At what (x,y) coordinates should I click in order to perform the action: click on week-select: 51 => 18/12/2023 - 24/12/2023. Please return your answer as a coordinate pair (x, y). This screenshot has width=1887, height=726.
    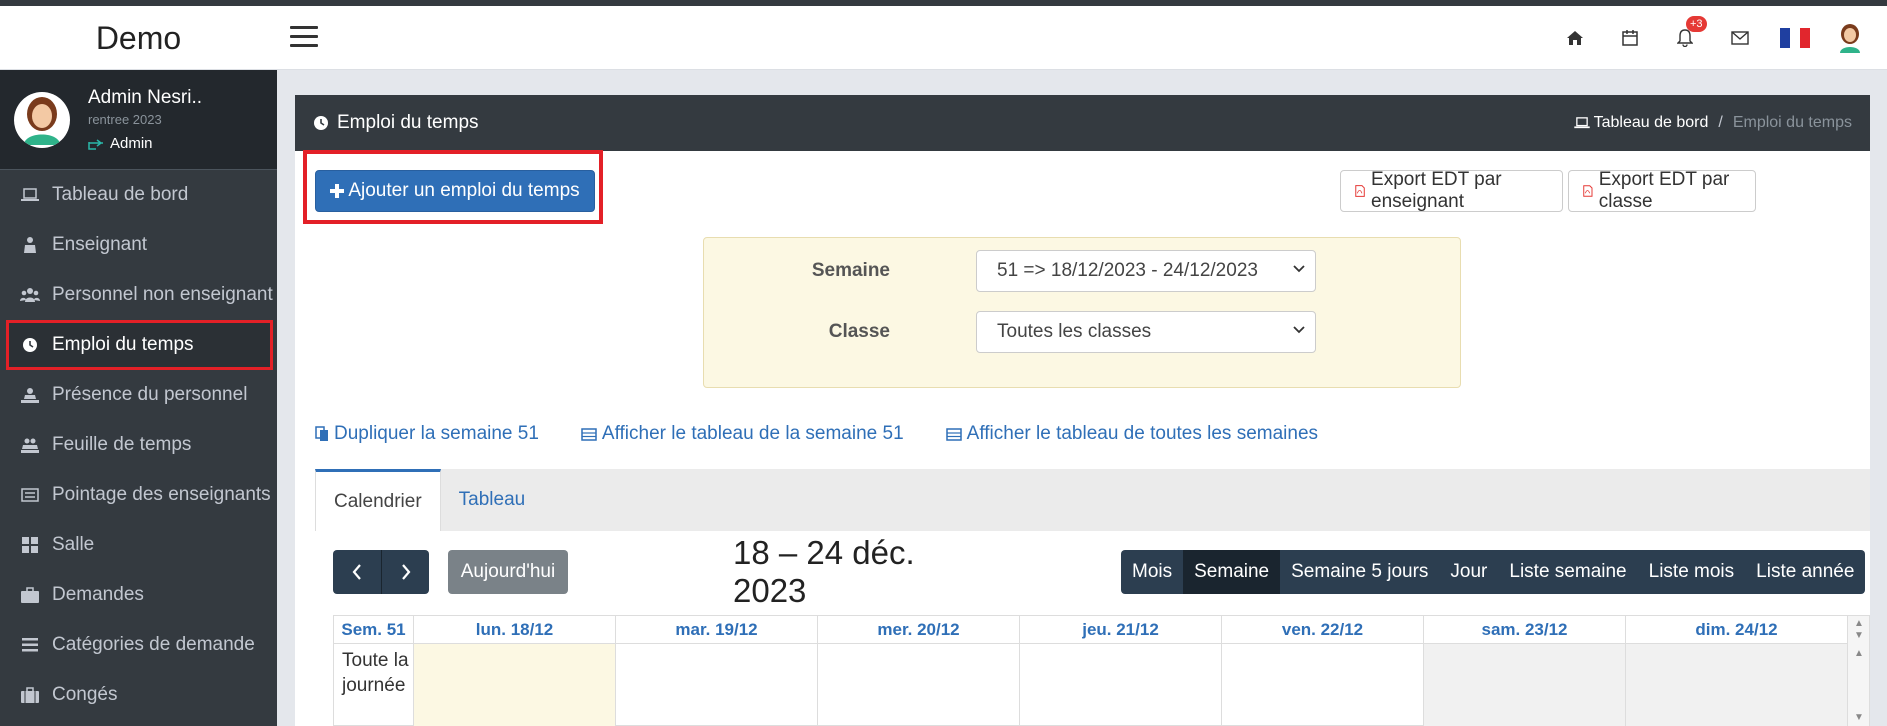
    Looking at the image, I should click on (1146, 271).